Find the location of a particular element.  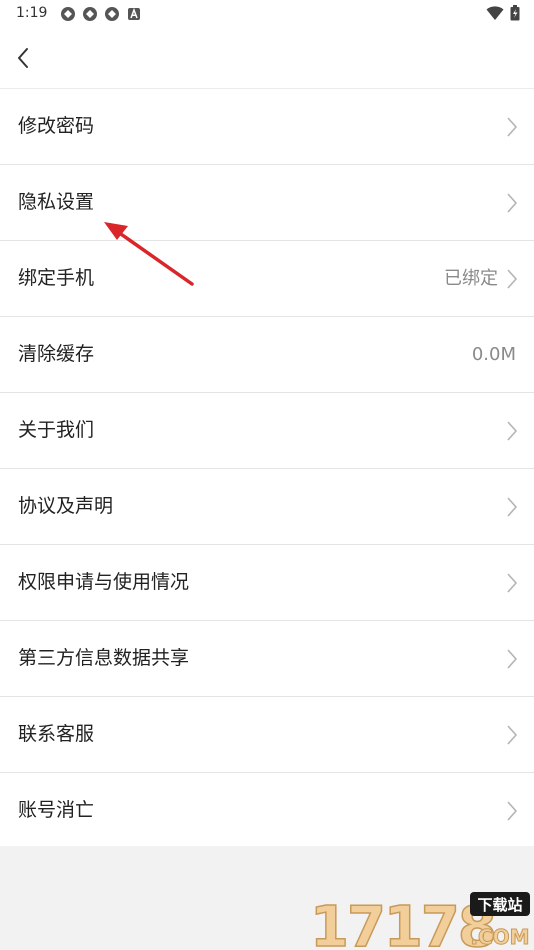

settings-item-bind-phone: 绑定手机 已绑定 is located at coordinates (267, 279).